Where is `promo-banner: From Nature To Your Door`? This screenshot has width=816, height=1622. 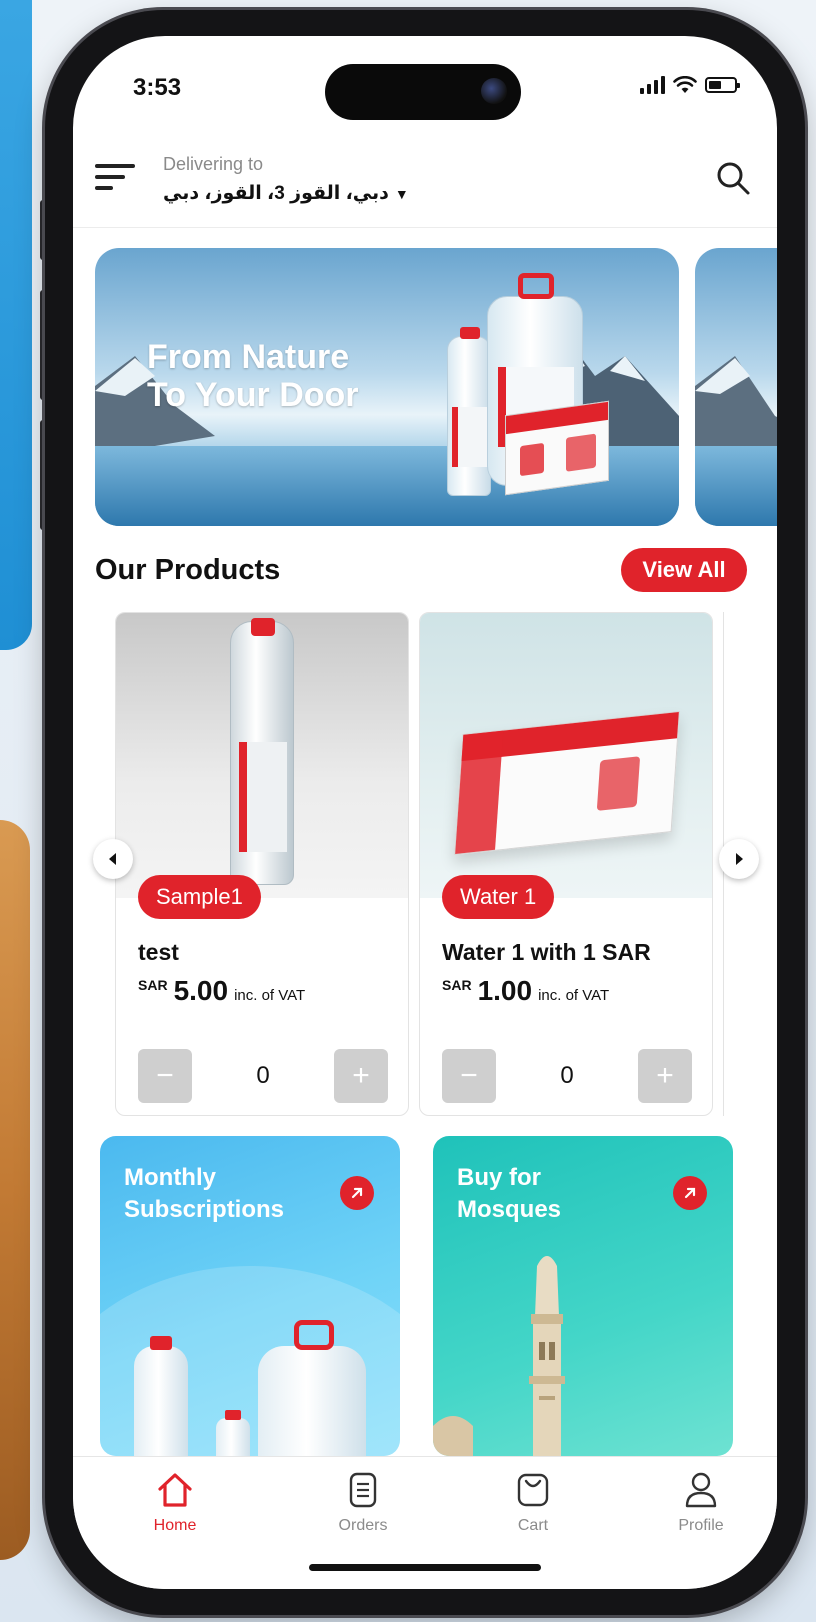 promo-banner: From Nature To Your Door is located at coordinates (387, 387).